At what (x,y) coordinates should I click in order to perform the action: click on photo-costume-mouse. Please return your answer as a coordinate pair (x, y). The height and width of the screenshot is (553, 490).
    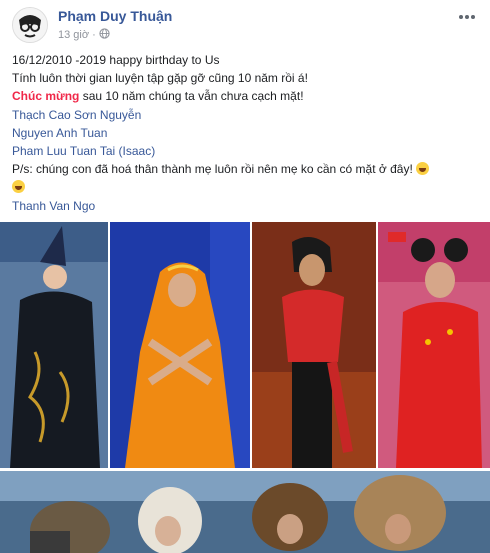
    Looking at the image, I should click on (434, 345).